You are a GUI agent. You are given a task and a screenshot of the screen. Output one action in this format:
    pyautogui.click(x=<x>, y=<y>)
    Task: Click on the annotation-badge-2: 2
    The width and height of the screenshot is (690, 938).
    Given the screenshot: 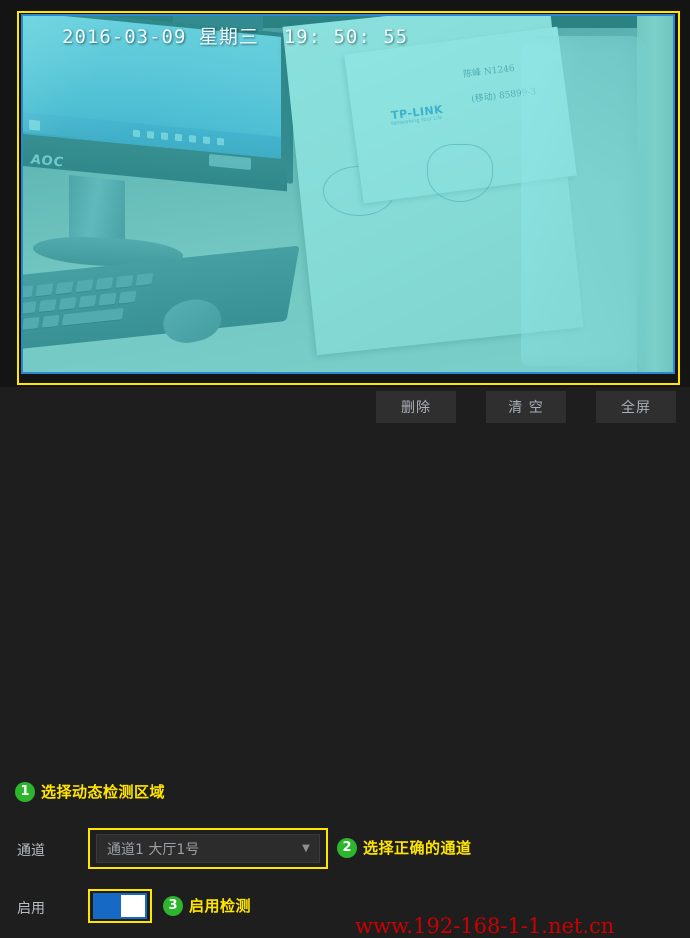 What is the action you would take?
    pyautogui.click(x=347, y=847)
    